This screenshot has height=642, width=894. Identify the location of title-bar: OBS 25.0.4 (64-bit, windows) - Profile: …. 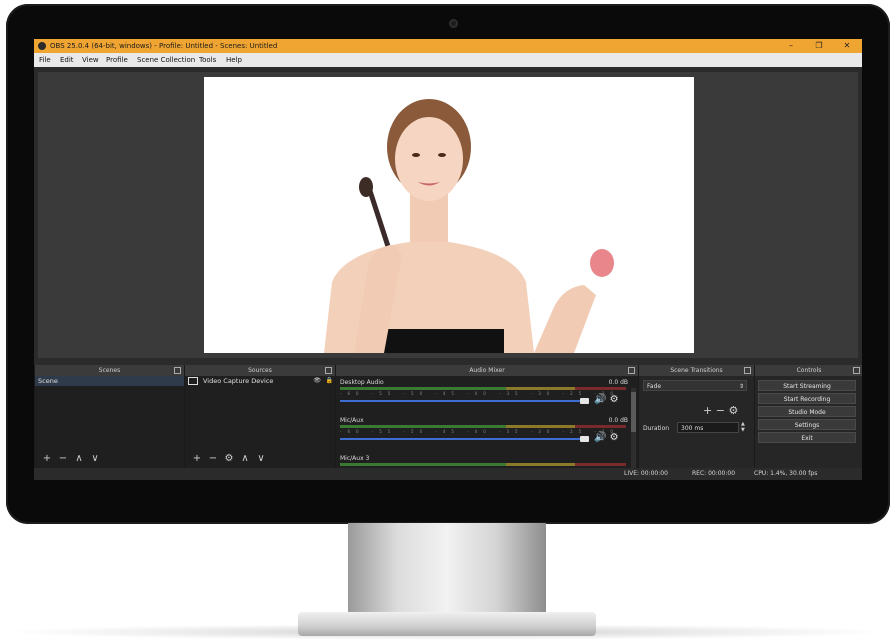
(448, 46).